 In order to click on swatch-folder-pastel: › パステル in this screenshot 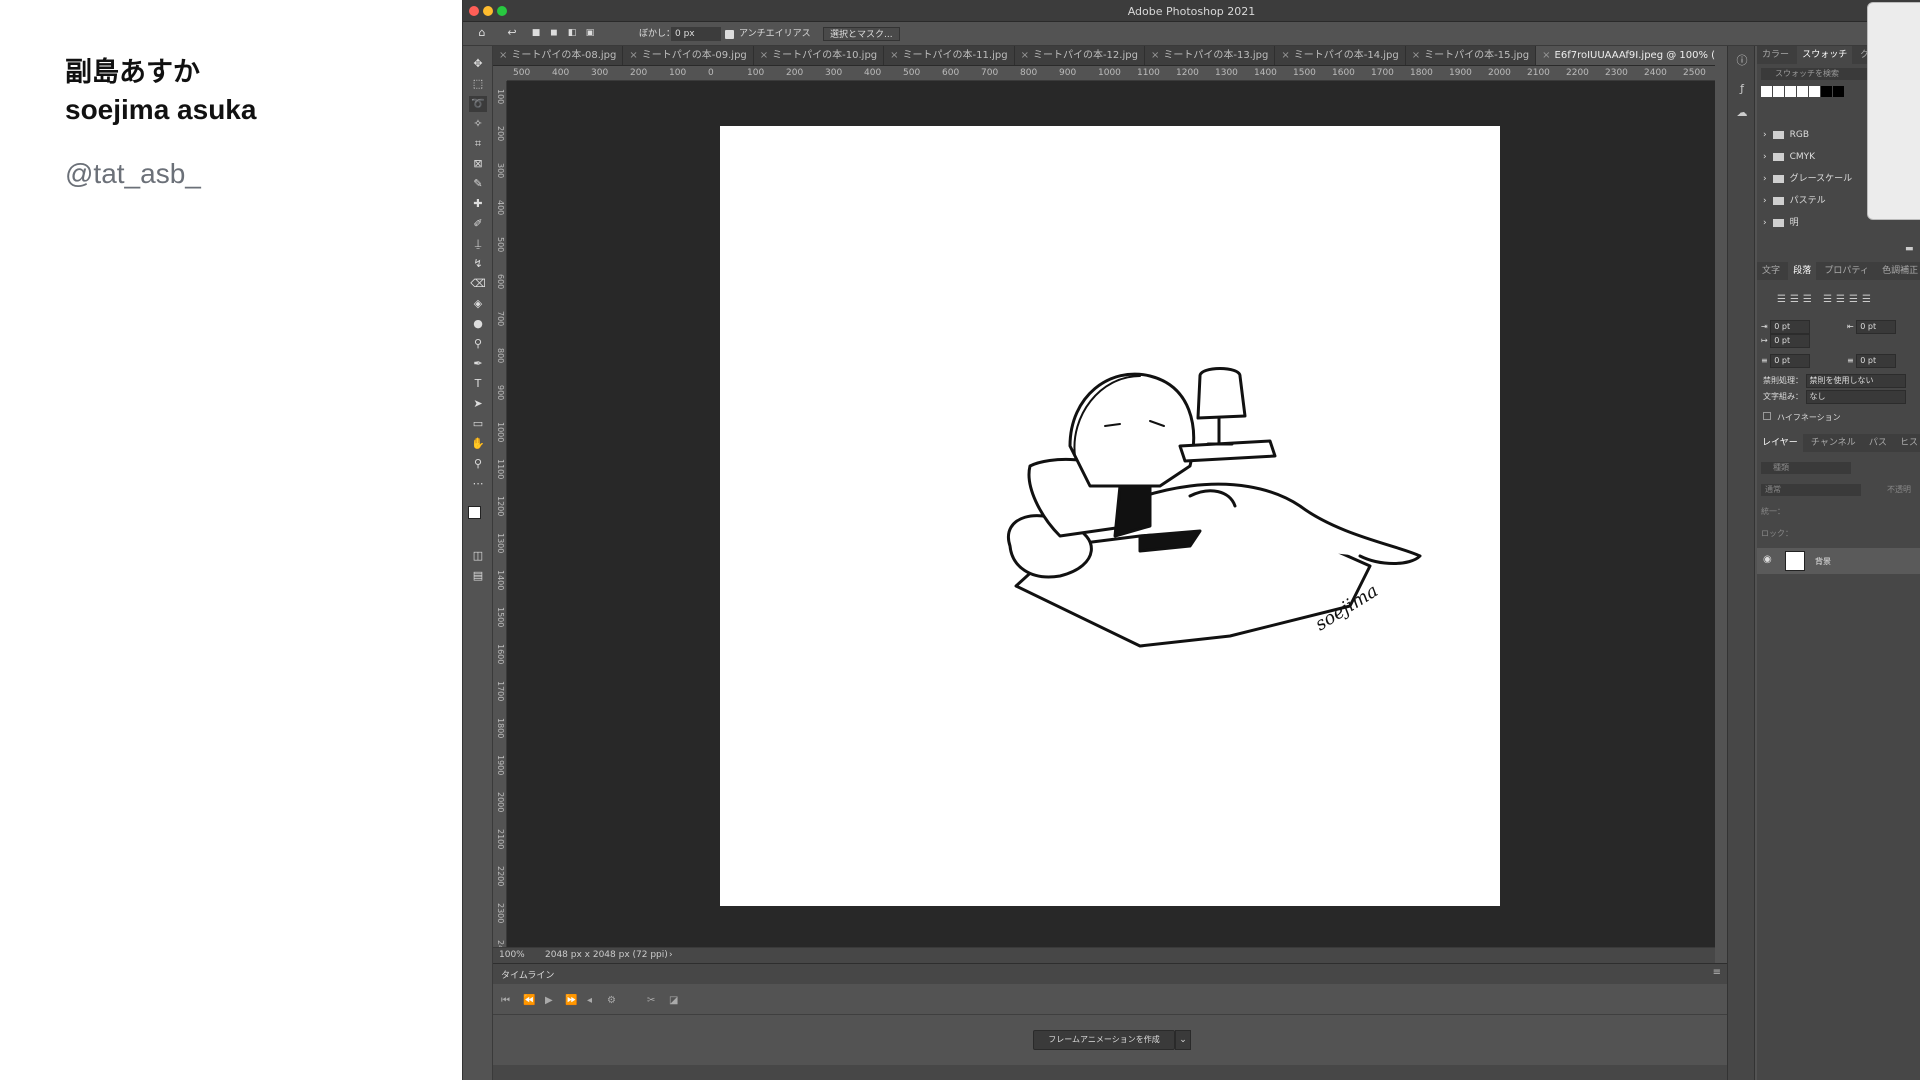, I will do `click(1794, 201)`.